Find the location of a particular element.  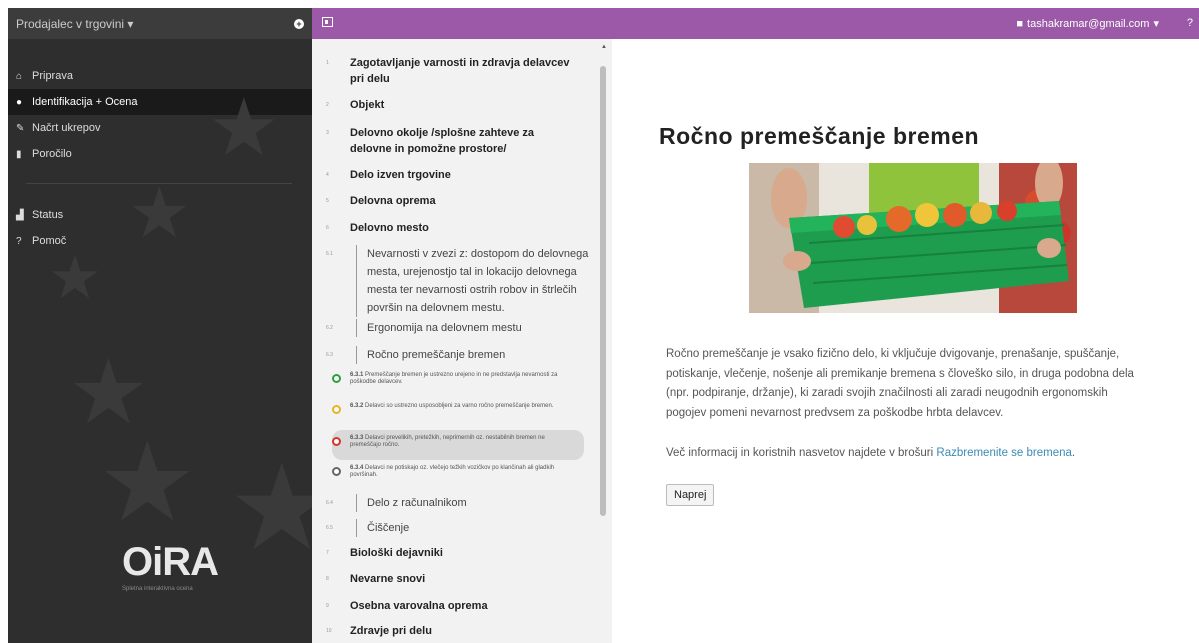

tree-item-label: Osebna varovalna oprema is located at coordinates (419, 606).